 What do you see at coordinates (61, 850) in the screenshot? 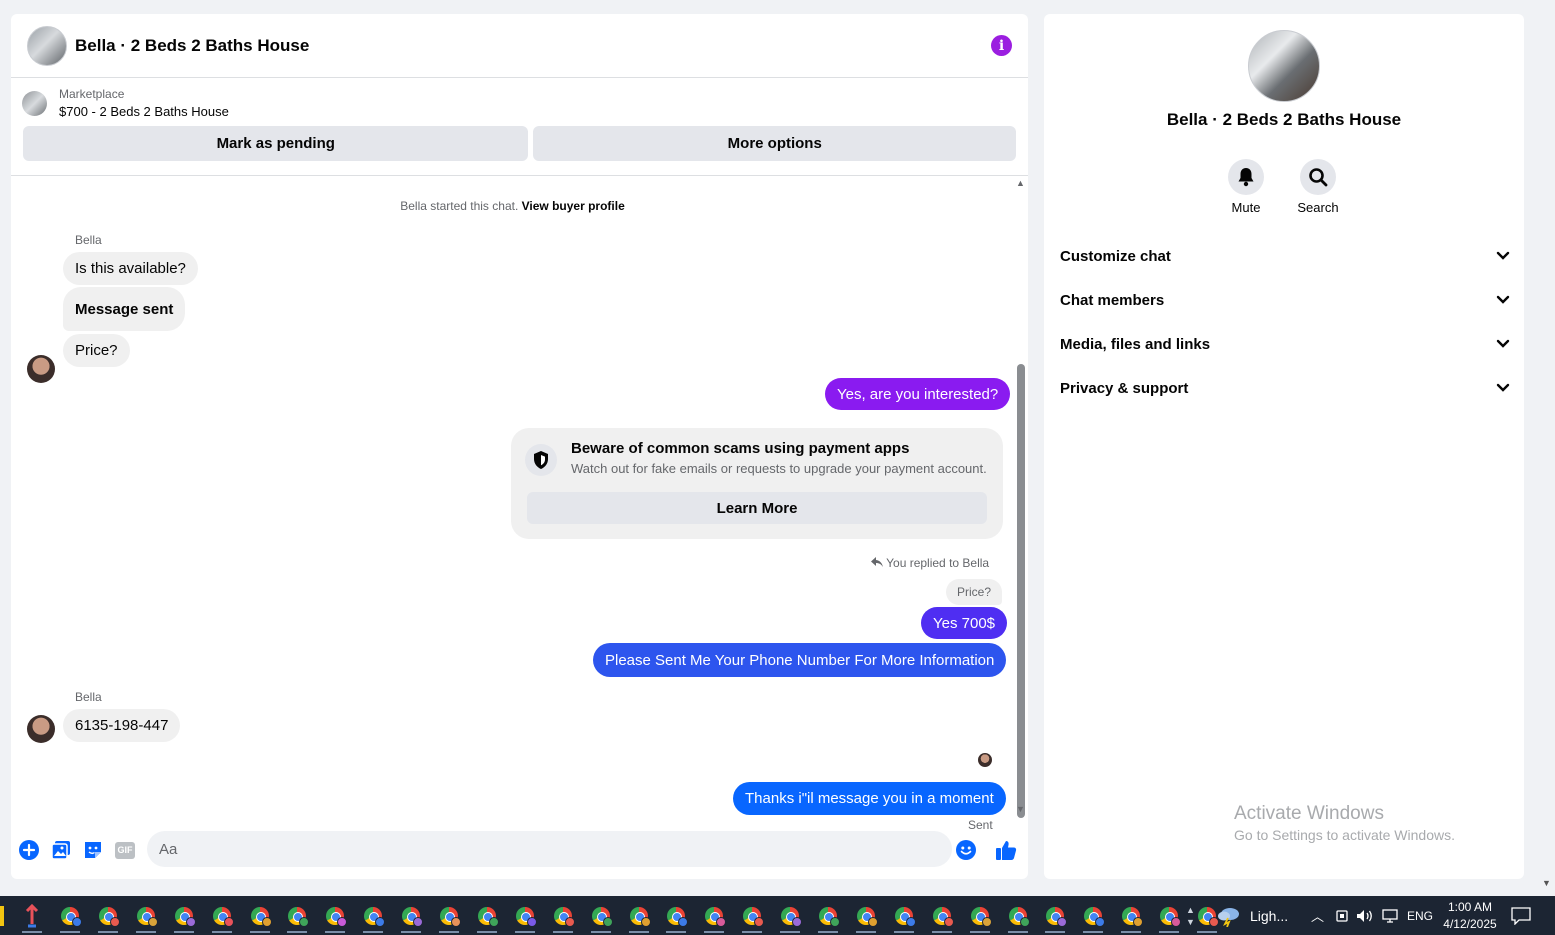
I see `photo-icon` at bounding box center [61, 850].